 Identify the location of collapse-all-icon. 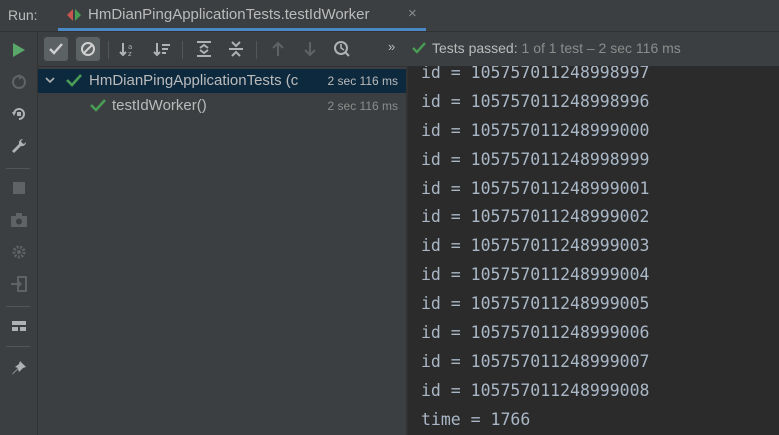
(236, 49).